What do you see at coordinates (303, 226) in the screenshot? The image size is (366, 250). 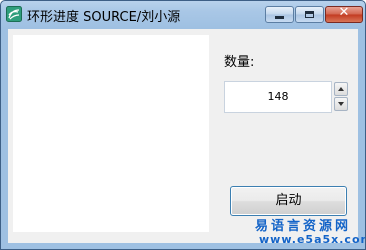 I see `watermark-title: 易语言资源网` at bounding box center [303, 226].